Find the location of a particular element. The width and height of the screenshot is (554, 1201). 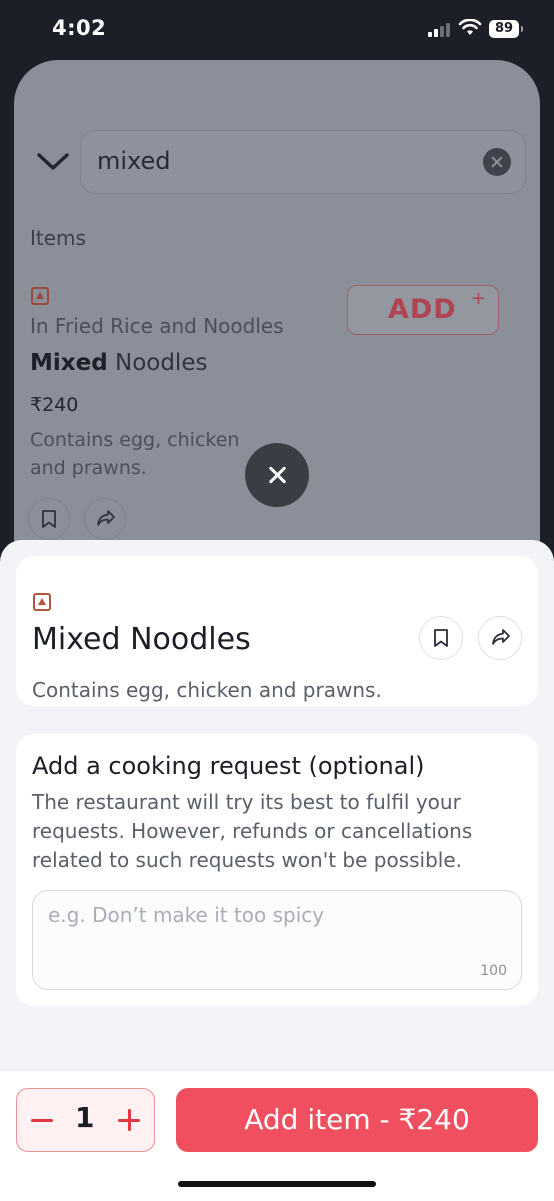

item-price: ₹240 is located at coordinates (54, 405).